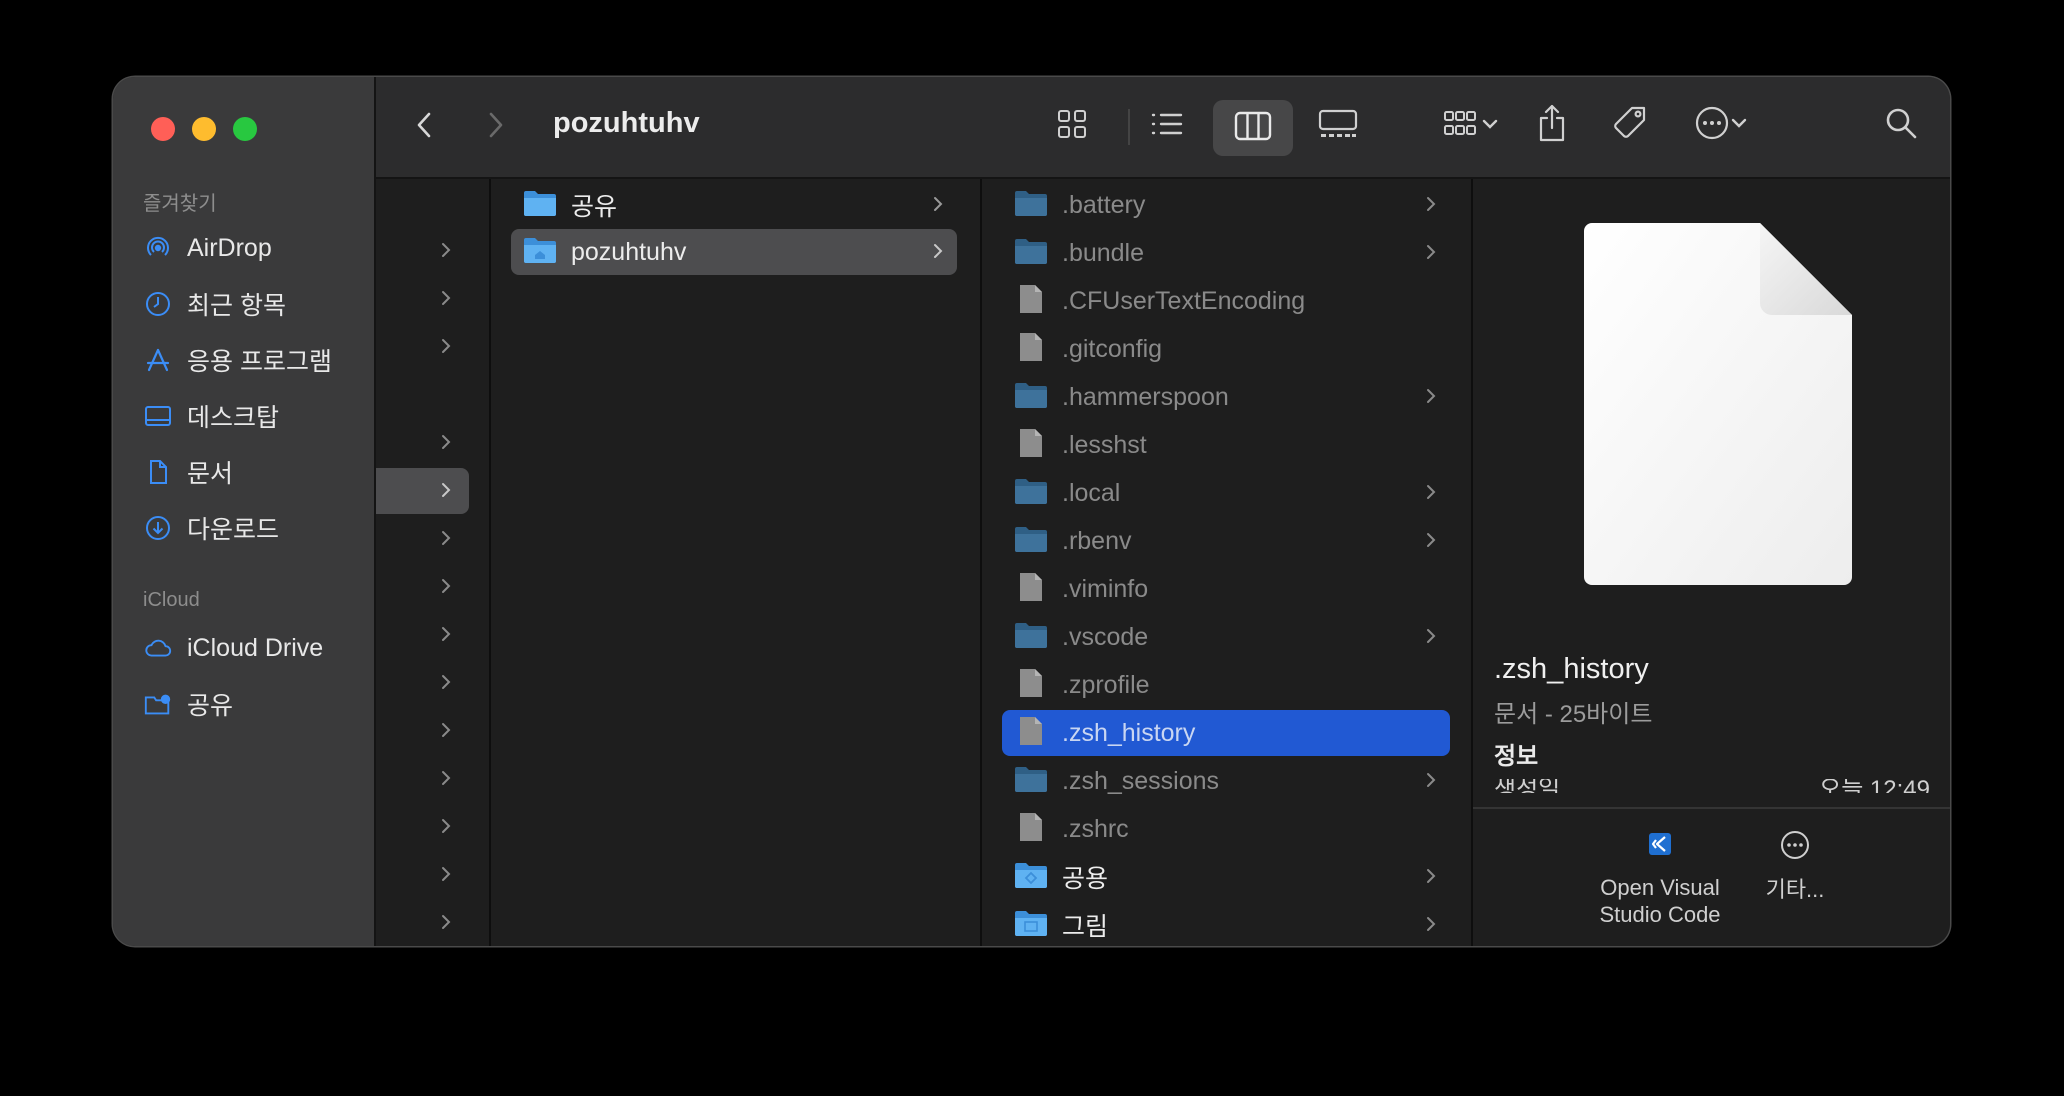 The image size is (2064, 1096). I want to click on search-button, so click(1901, 125).